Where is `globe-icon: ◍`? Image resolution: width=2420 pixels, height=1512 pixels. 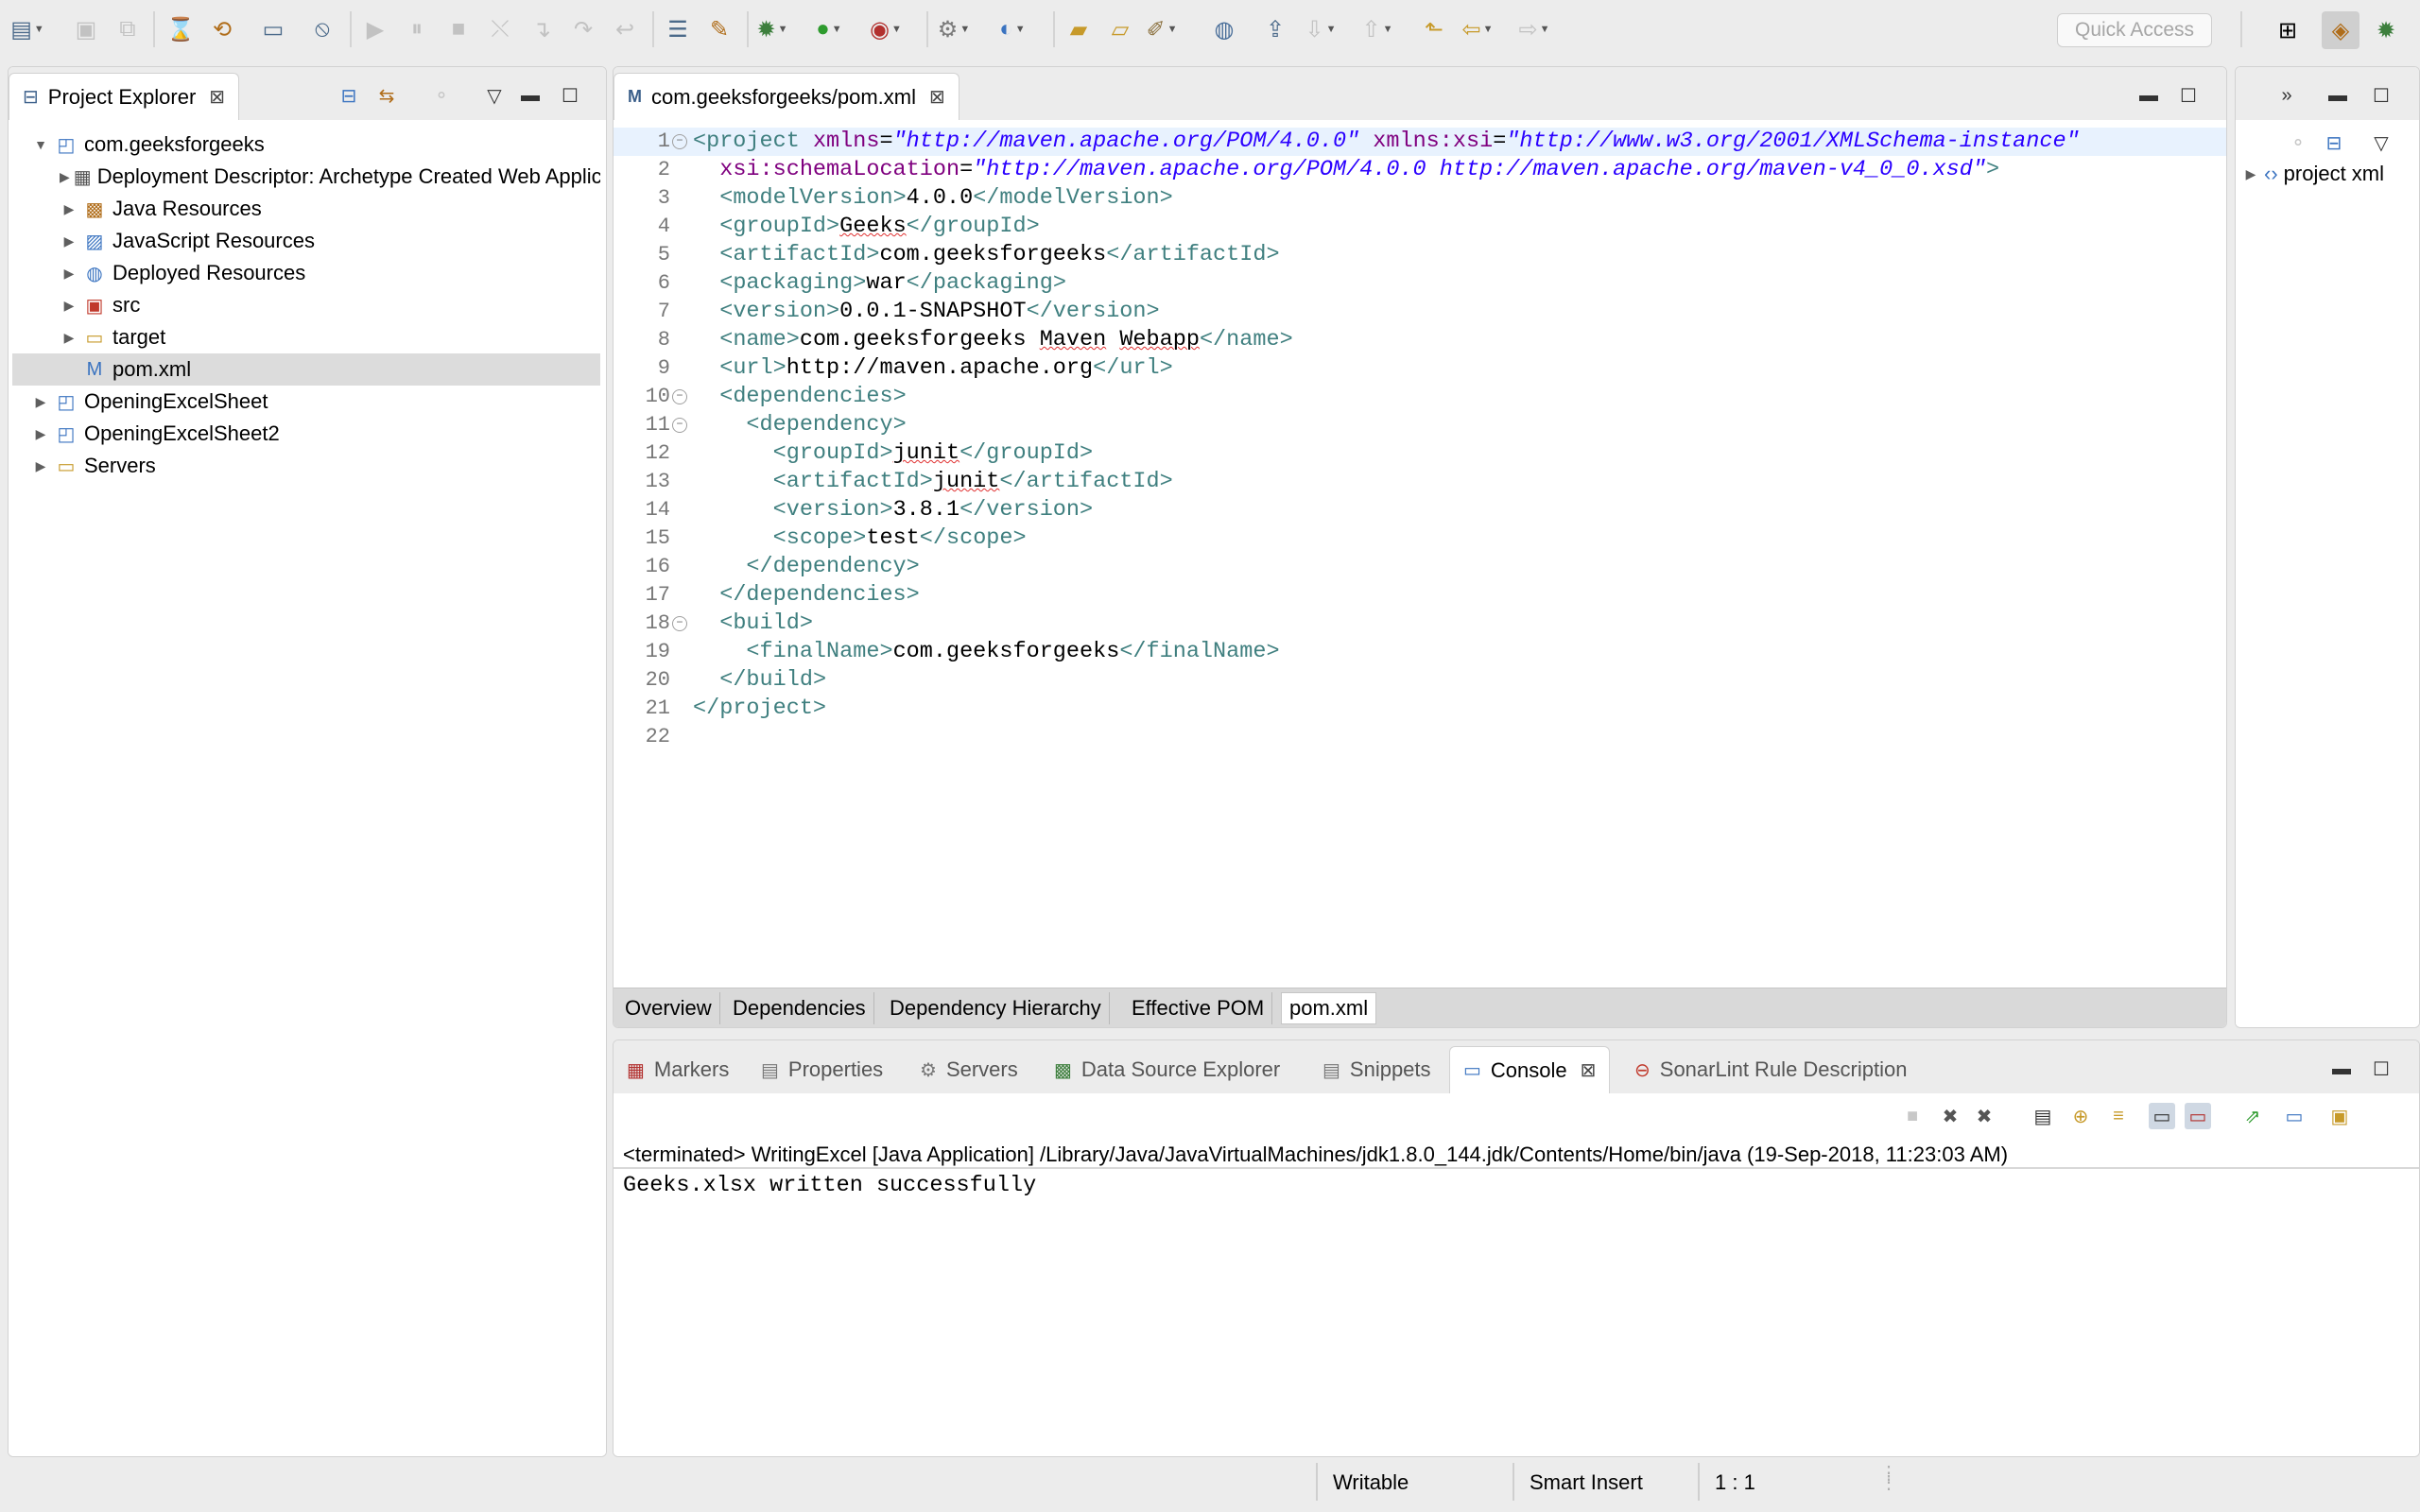
globe-icon: ◍ is located at coordinates (1224, 29).